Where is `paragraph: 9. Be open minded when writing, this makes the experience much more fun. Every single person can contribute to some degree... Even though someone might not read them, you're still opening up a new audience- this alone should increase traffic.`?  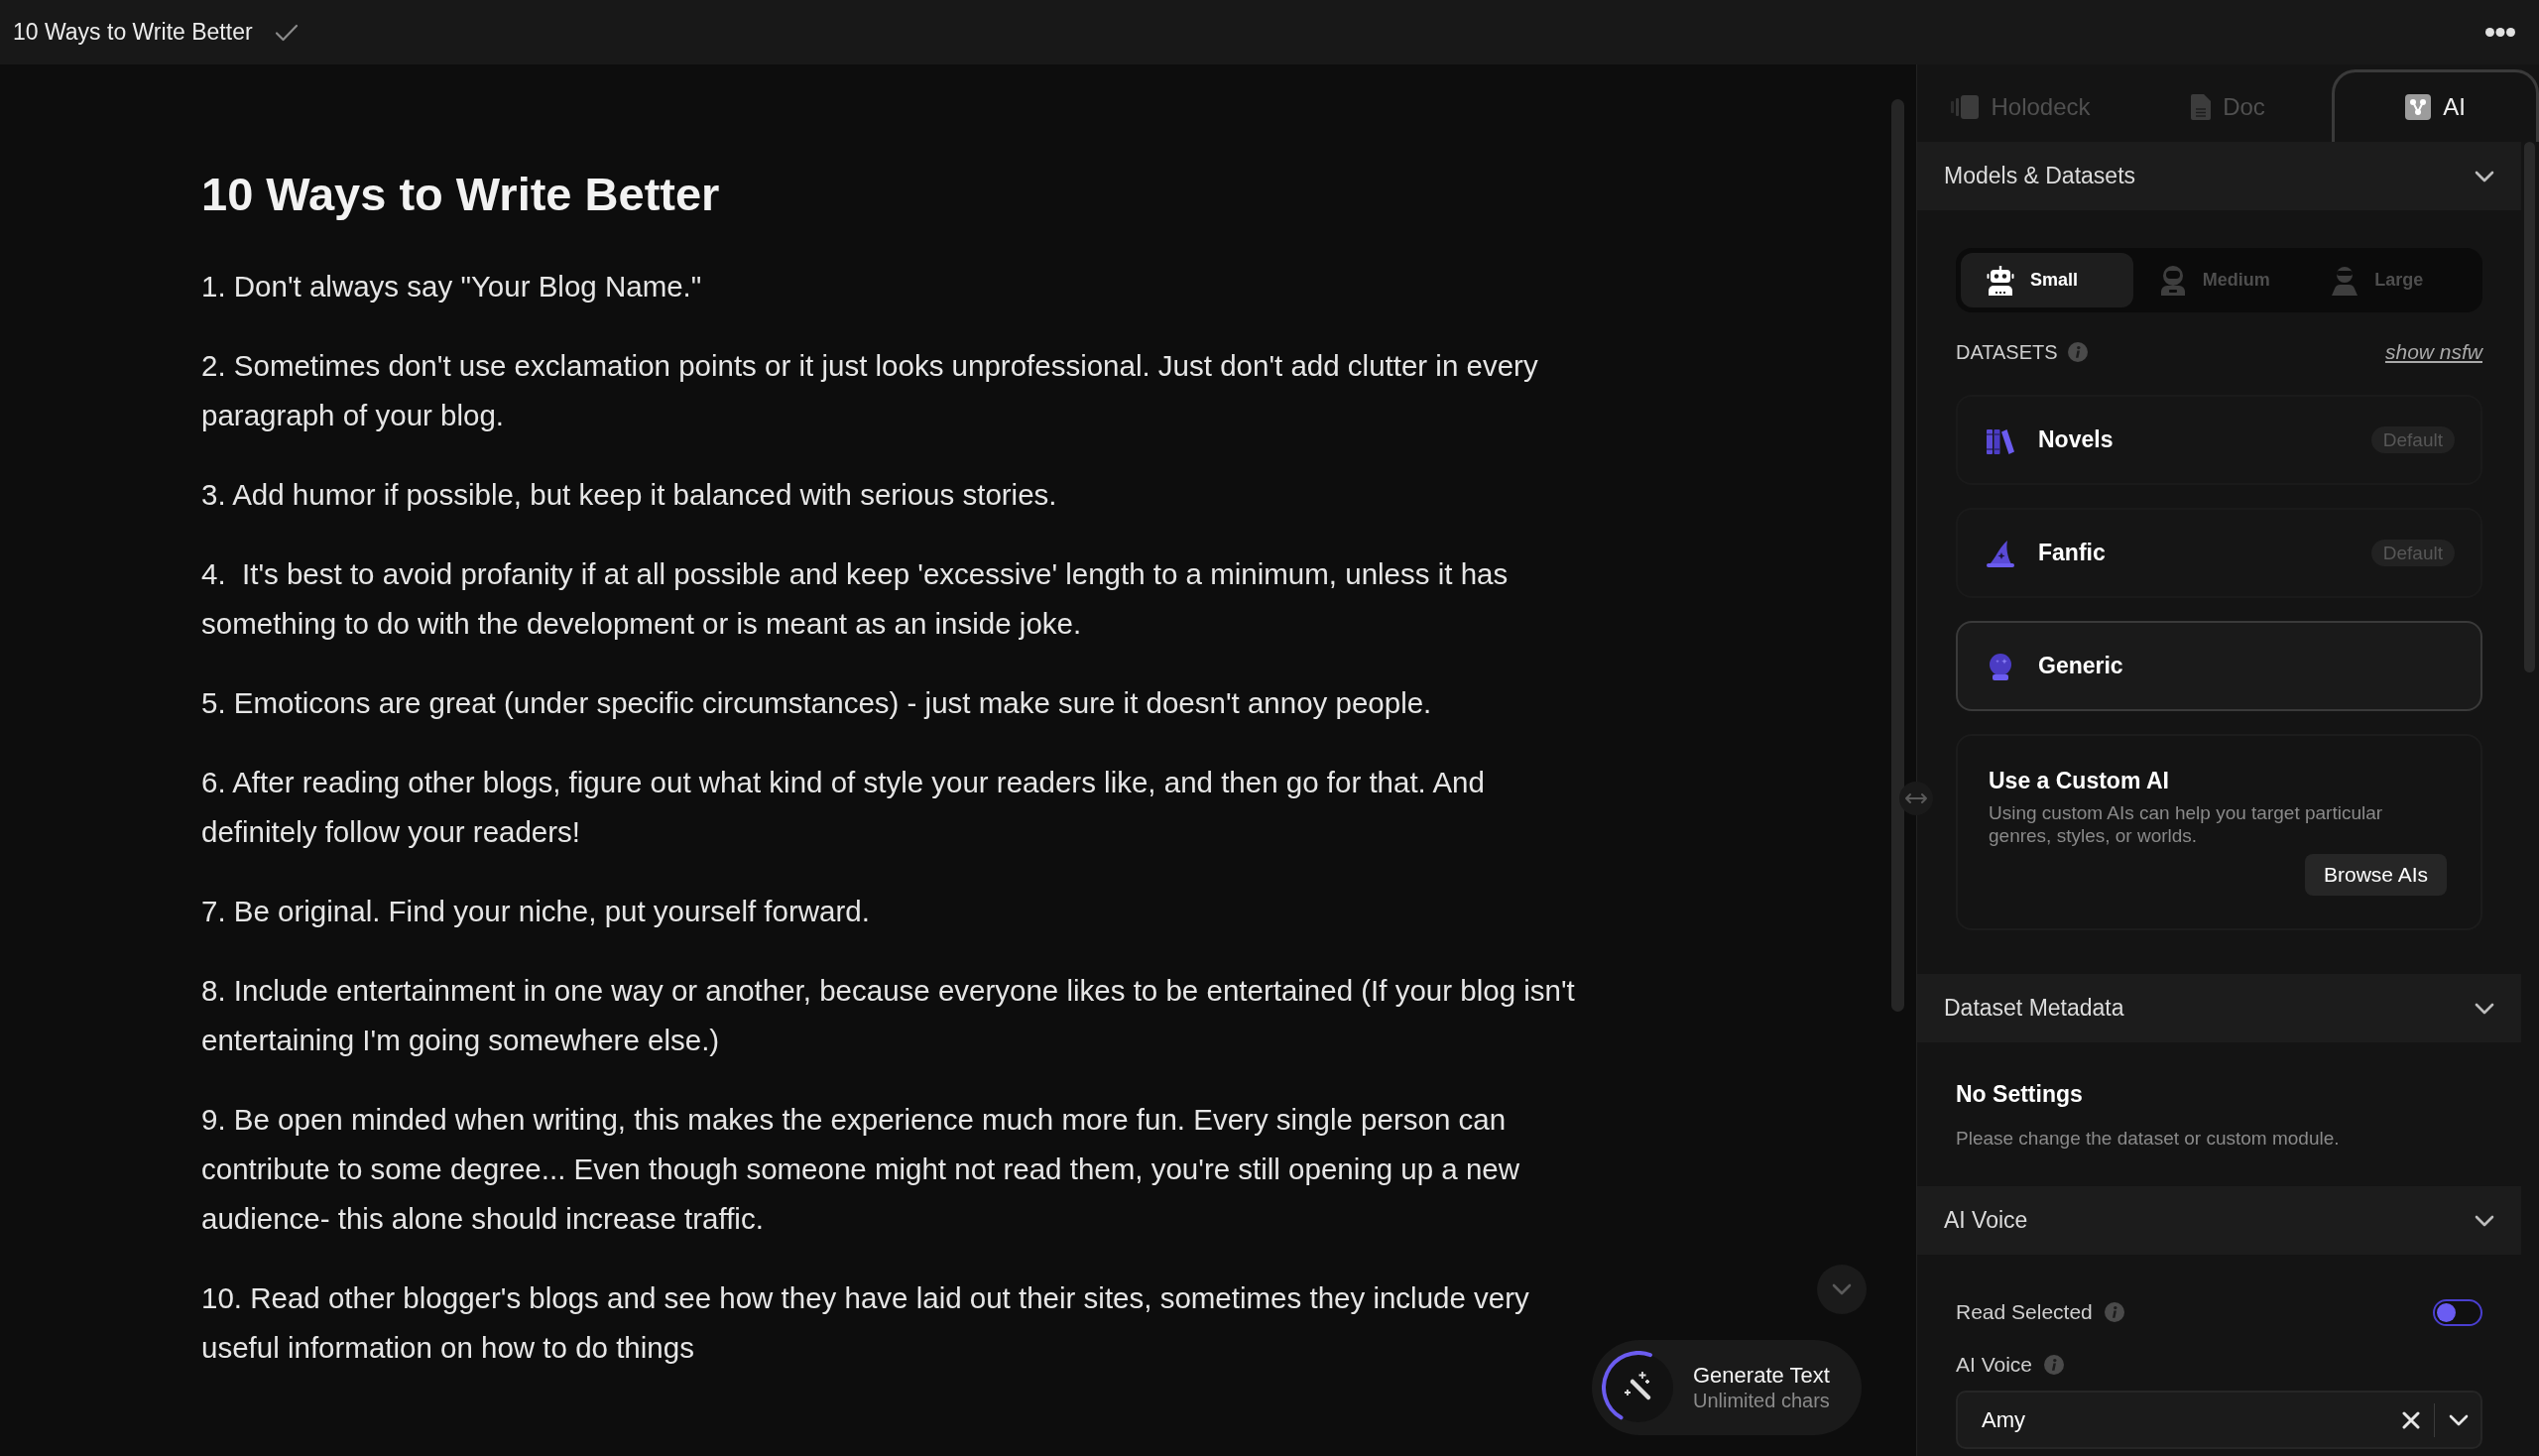 paragraph: 9. Be open minded when writing, this makes the experience much more fun. Every single person can contribute to some degree... Even though someone might not read them, you're still opening up a new audience- this alone should increase traffic. is located at coordinates (861, 1169).